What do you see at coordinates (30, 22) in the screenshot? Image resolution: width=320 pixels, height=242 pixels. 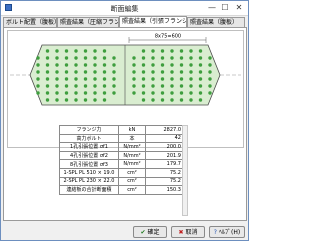 I see `tab-bolt-layout-web: ボルト配置（腹板）` at bounding box center [30, 22].